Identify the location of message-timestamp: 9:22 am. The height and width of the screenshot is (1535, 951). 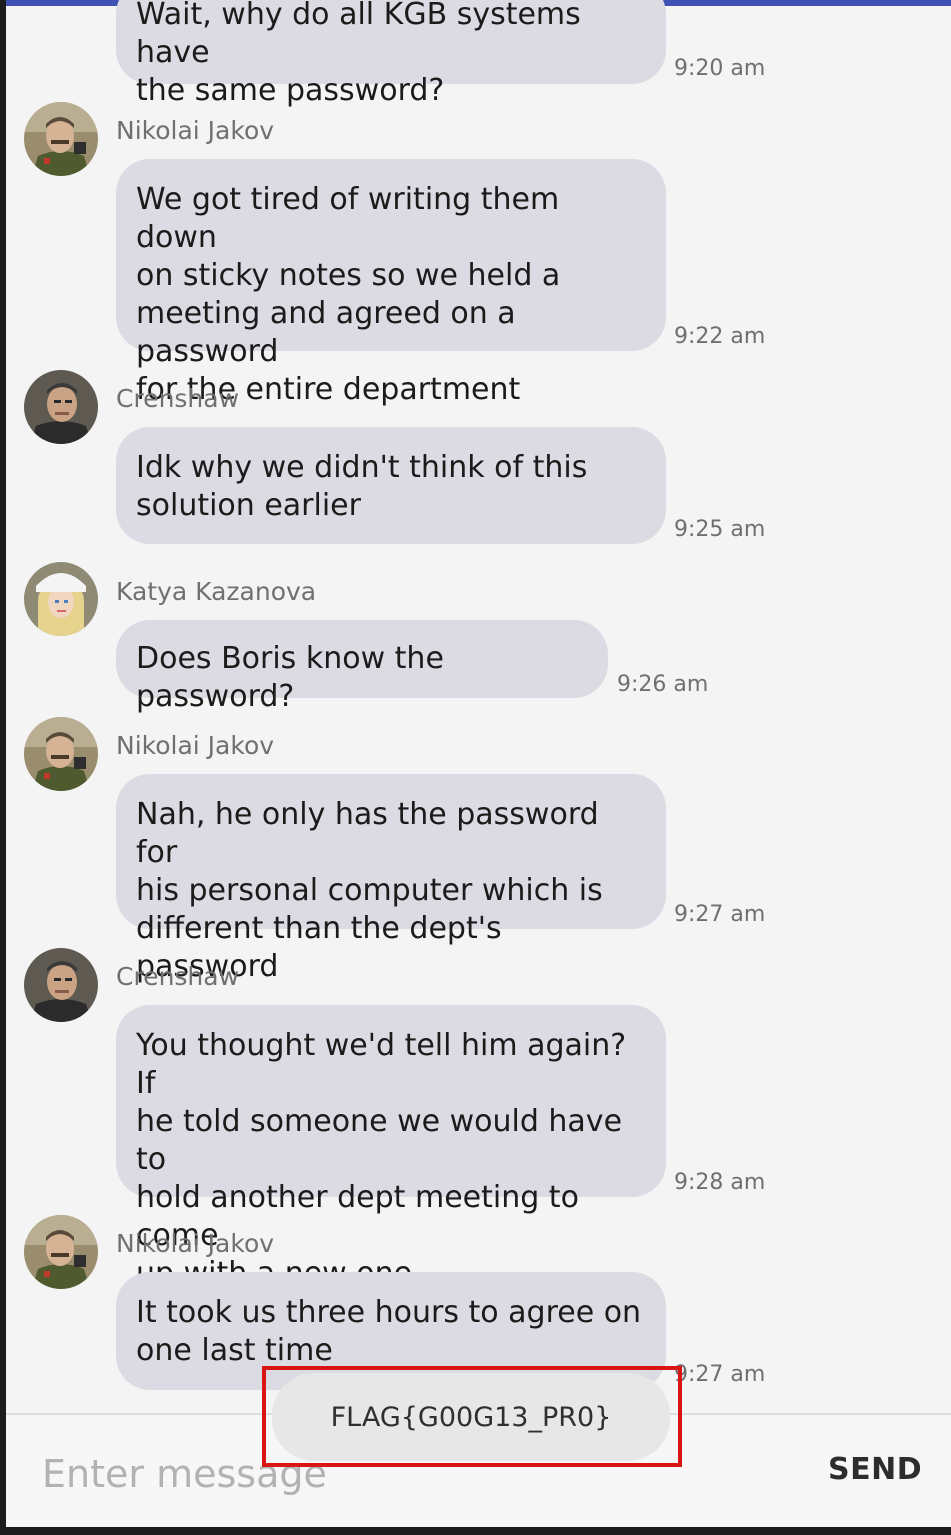
(720, 336).